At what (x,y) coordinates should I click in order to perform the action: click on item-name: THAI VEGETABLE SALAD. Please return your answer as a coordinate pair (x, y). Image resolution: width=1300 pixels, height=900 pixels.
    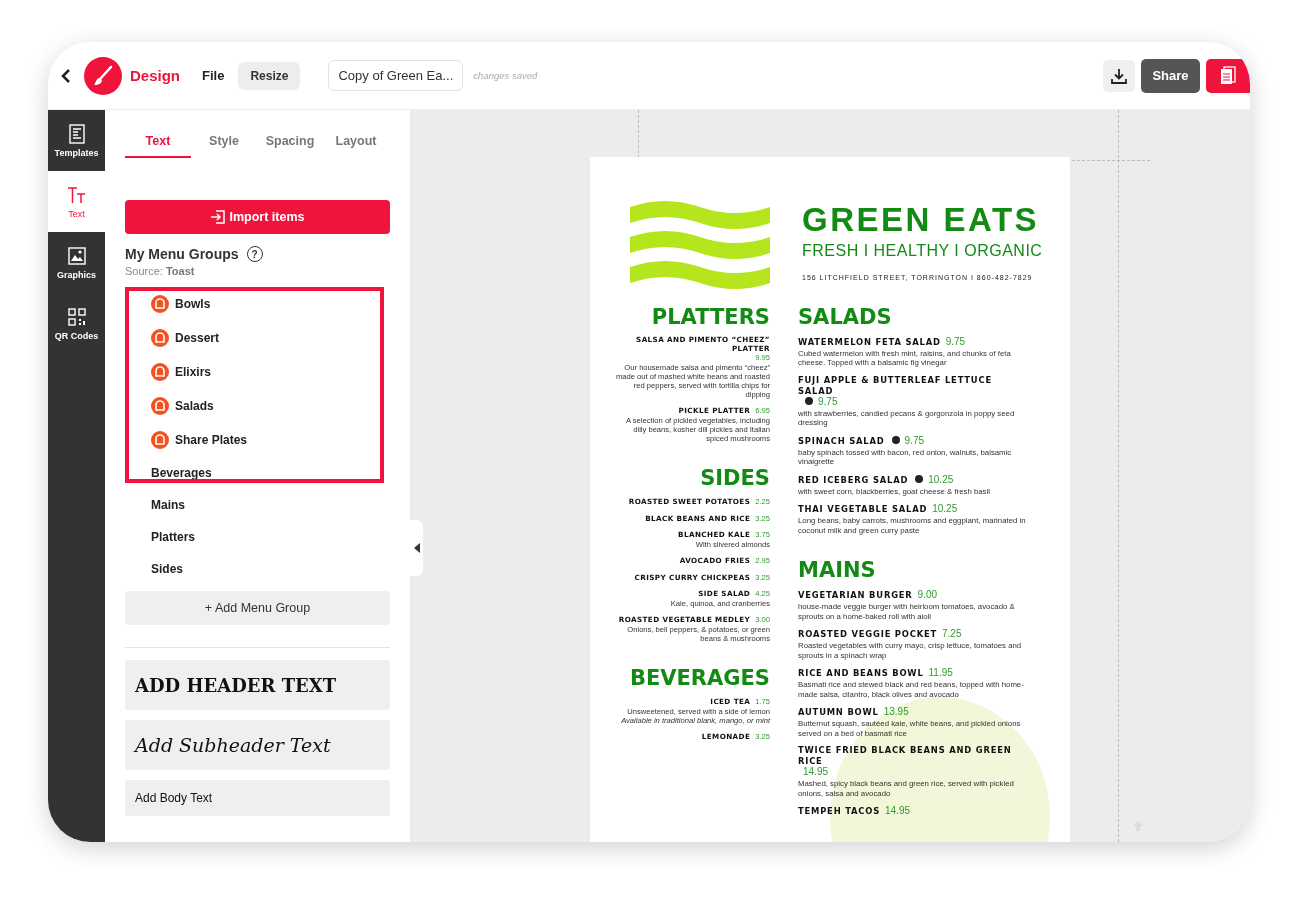
    Looking at the image, I should click on (863, 509).